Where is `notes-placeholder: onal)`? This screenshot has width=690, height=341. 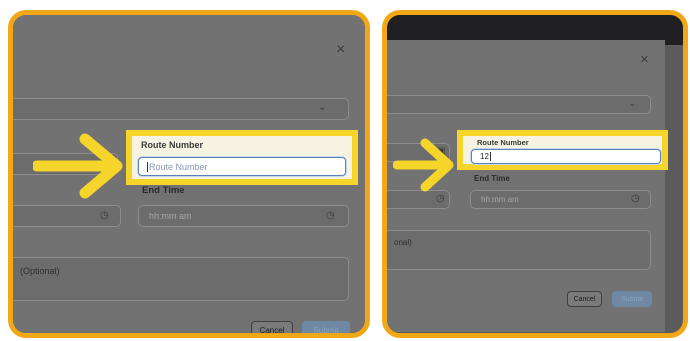 notes-placeholder: onal) is located at coordinates (403, 242).